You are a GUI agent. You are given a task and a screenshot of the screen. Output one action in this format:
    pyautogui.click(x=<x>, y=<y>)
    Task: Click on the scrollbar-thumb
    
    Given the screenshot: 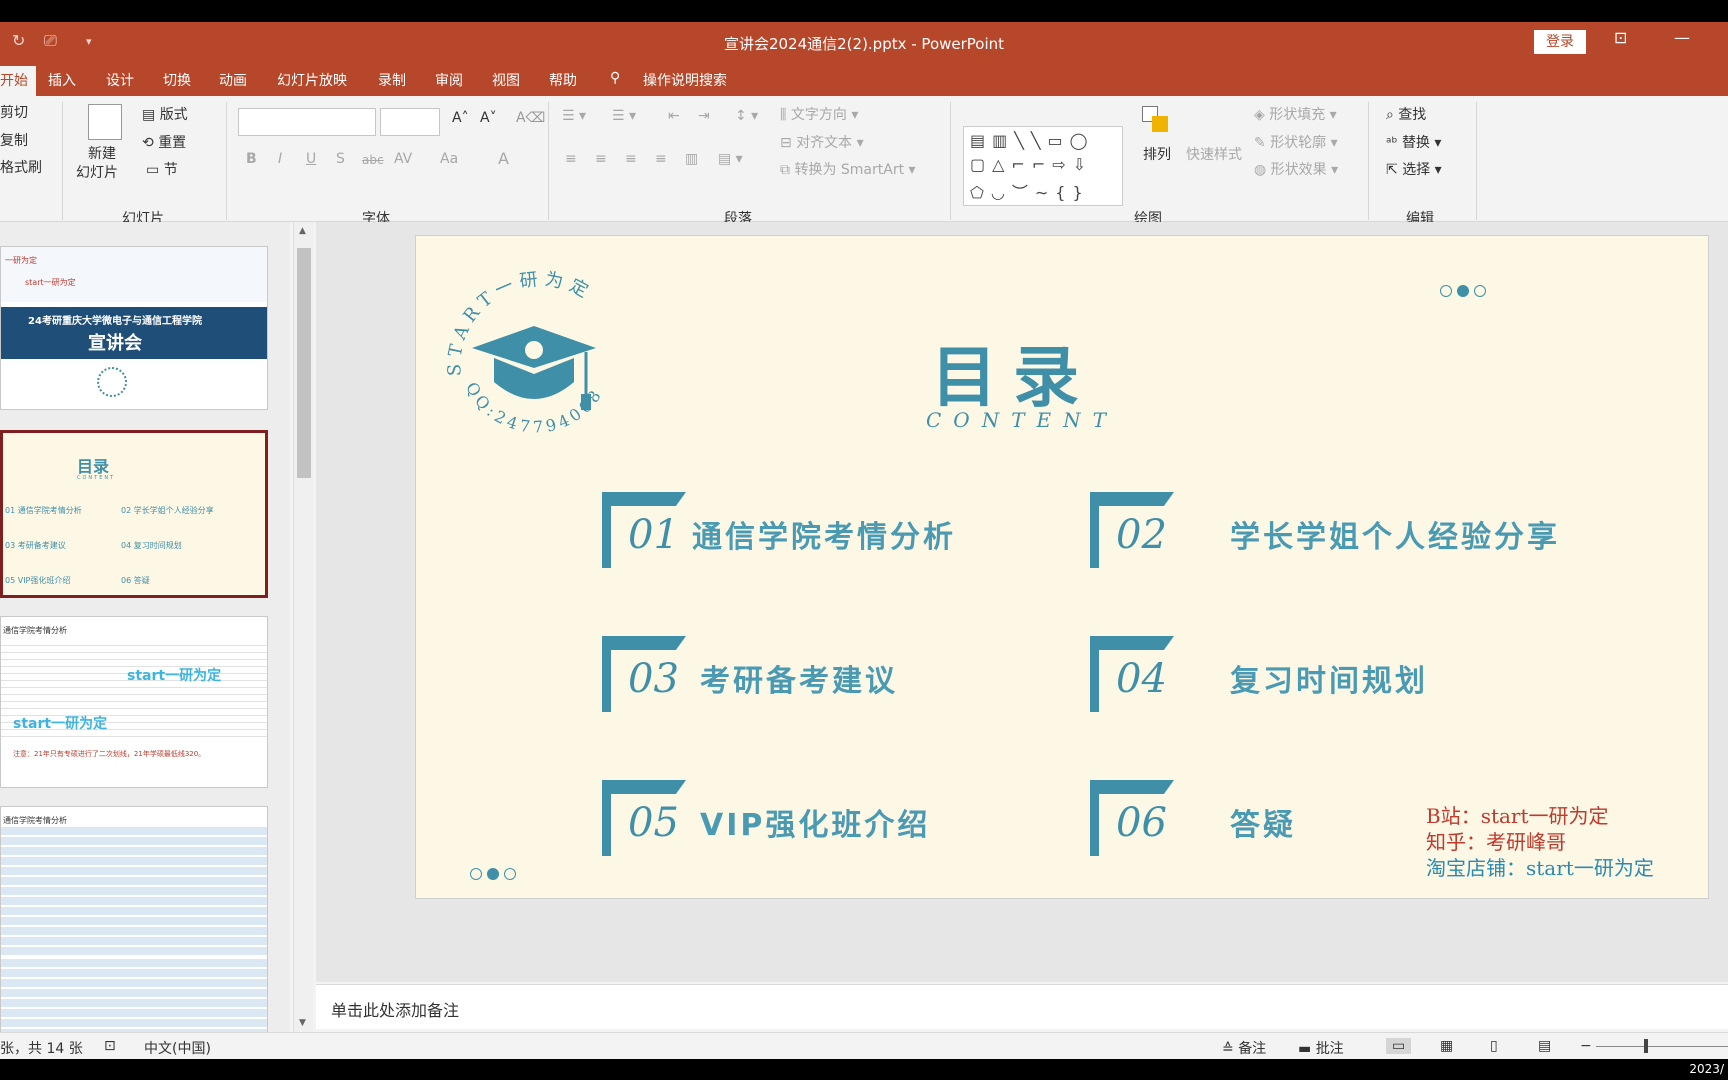 What is the action you would take?
    pyautogui.click(x=304, y=363)
    